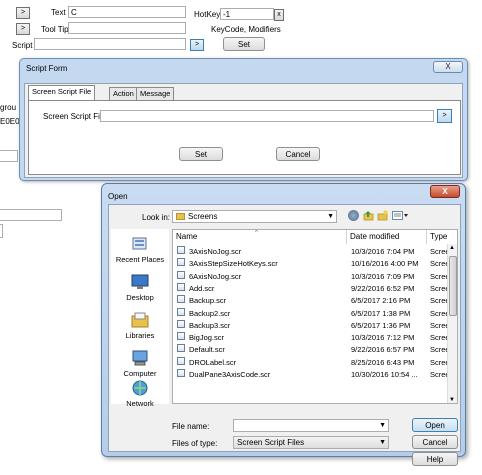  I want to click on column-header-name: Name ^, so click(260, 237).